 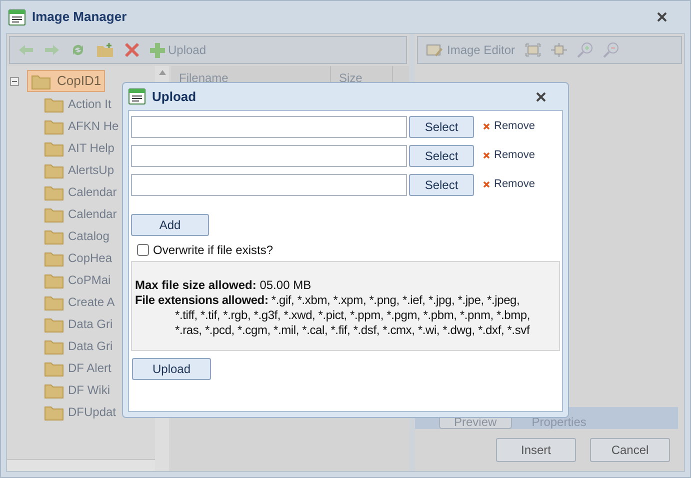 I want to click on tree-item: AFKN He, so click(x=81, y=126).